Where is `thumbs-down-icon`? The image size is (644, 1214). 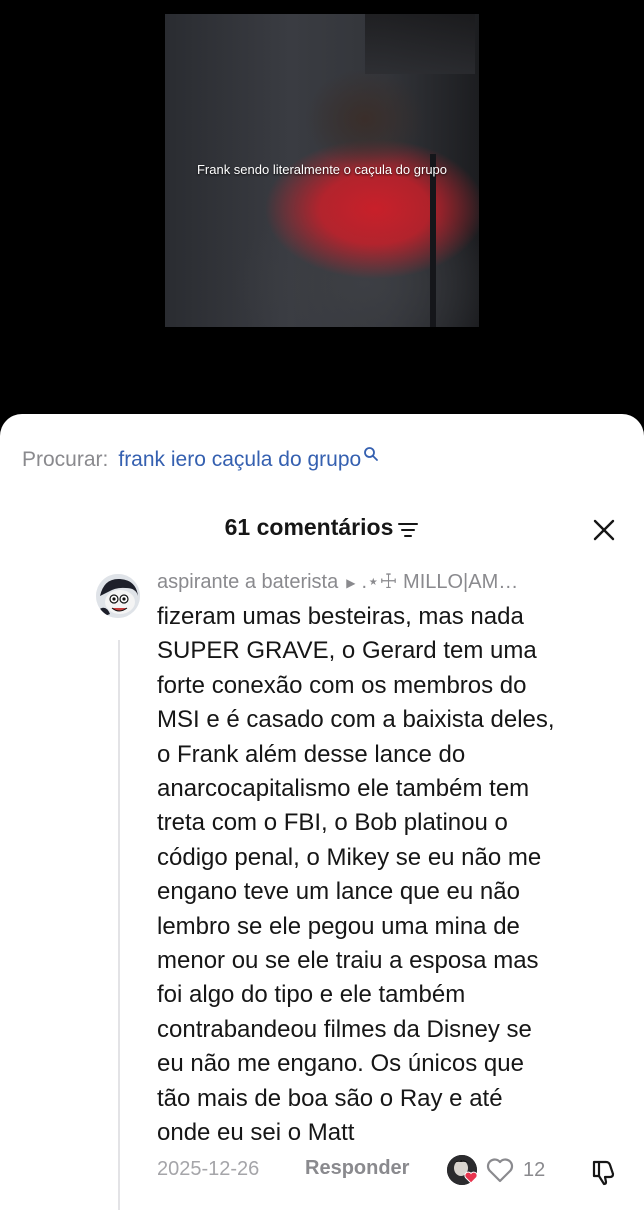 thumbs-down-icon is located at coordinates (604, 1171).